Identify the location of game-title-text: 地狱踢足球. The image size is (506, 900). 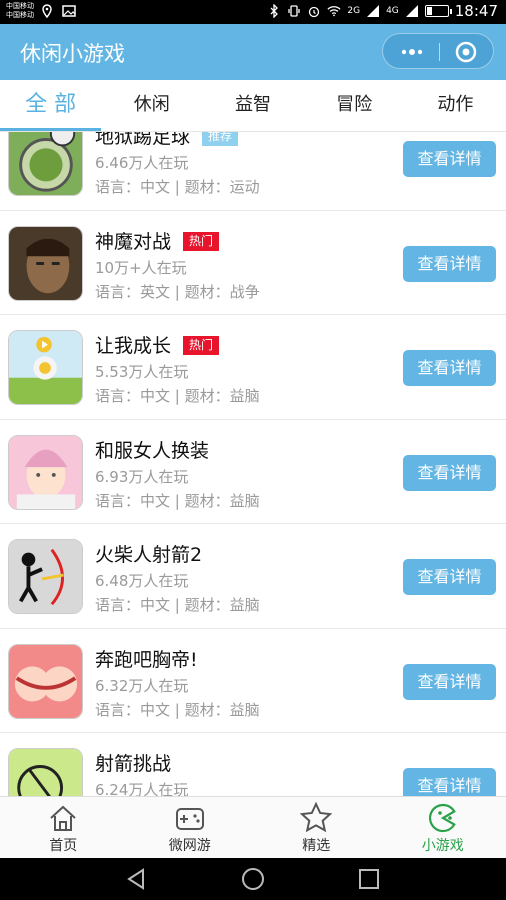
(143, 140).